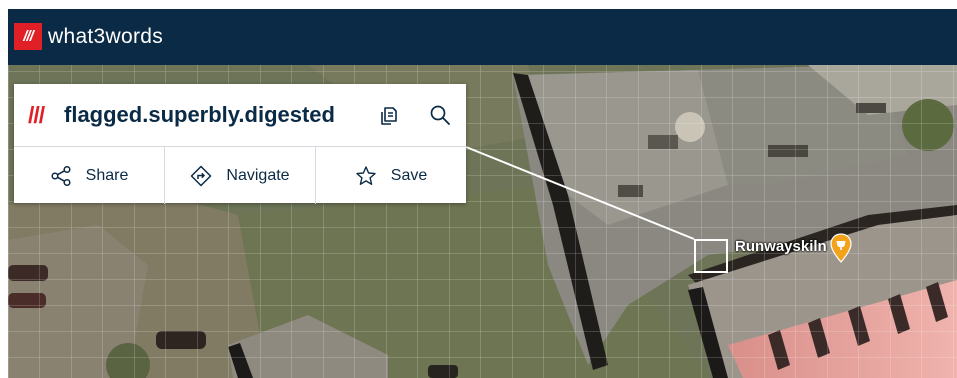  Describe the element at coordinates (258, 175) in the screenshot. I see `navigate-label: Navigate` at that location.